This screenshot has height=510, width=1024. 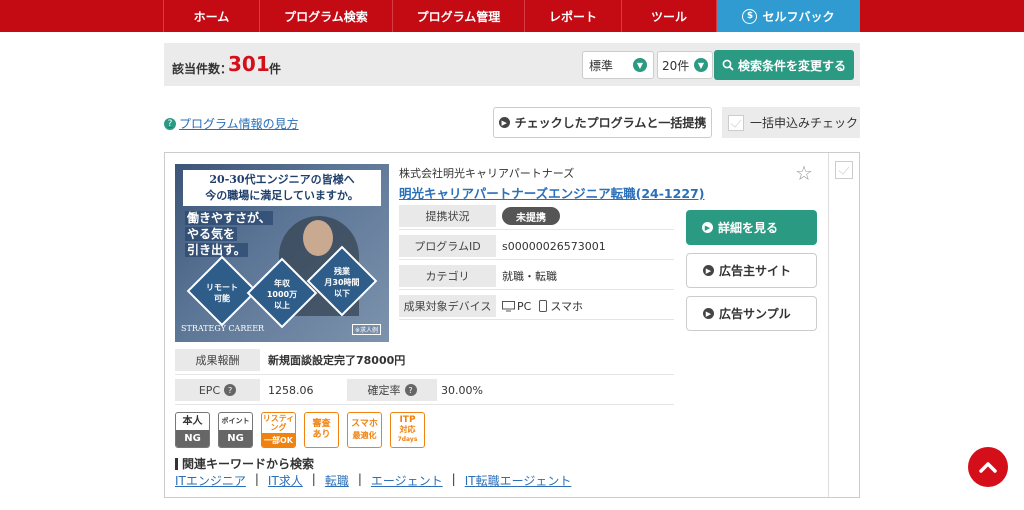 What do you see at coordinates (212, 16) in the screenshot?
I see `nav-item-home: ホーム` at bounding box center [212, 16].